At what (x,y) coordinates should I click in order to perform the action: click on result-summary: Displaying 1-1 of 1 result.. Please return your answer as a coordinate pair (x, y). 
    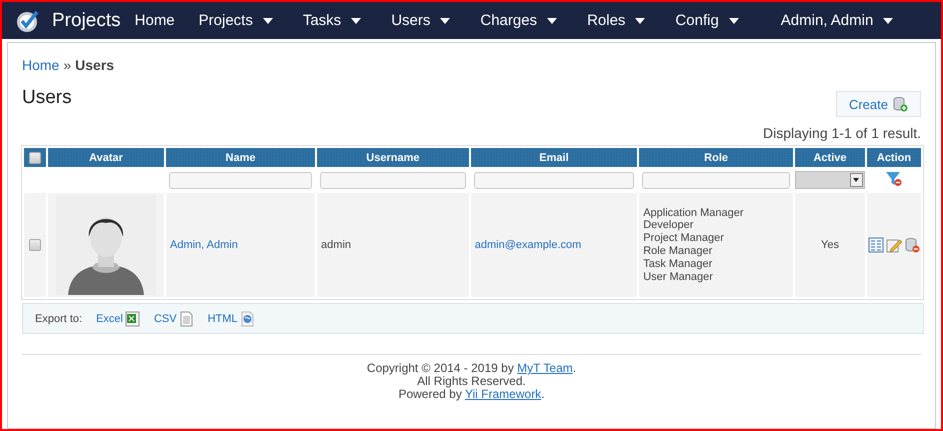
    Looking at the image, I should click on (841, 133).